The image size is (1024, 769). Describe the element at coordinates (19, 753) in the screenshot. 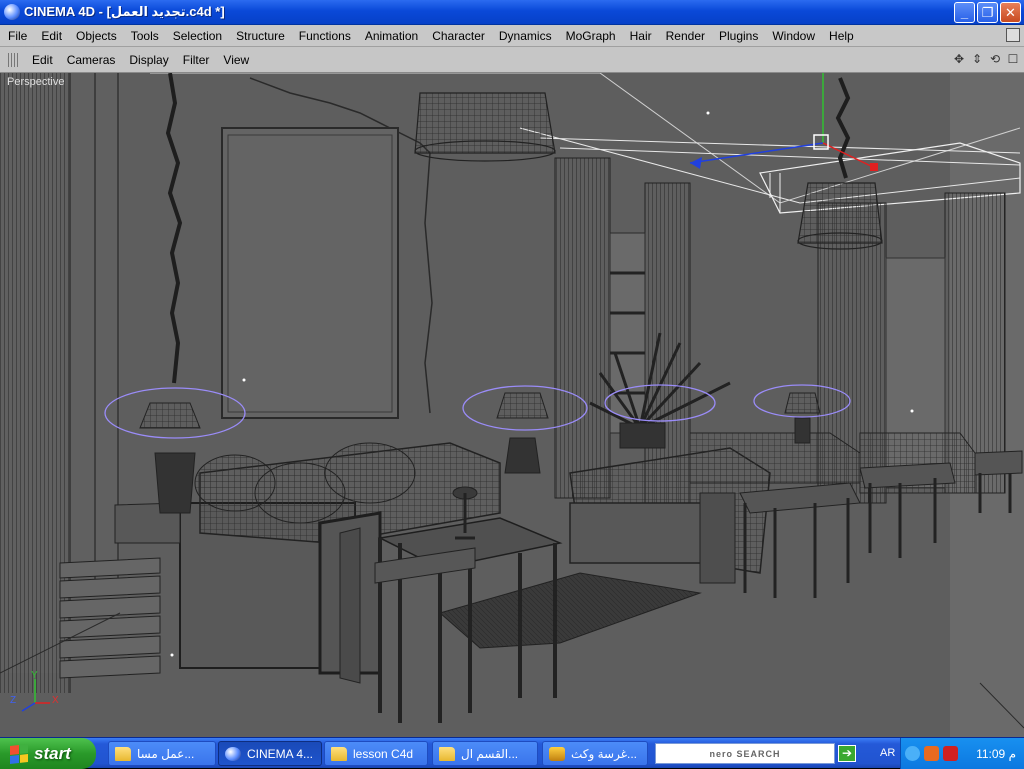

I see `windows-flag-icon` at that location.